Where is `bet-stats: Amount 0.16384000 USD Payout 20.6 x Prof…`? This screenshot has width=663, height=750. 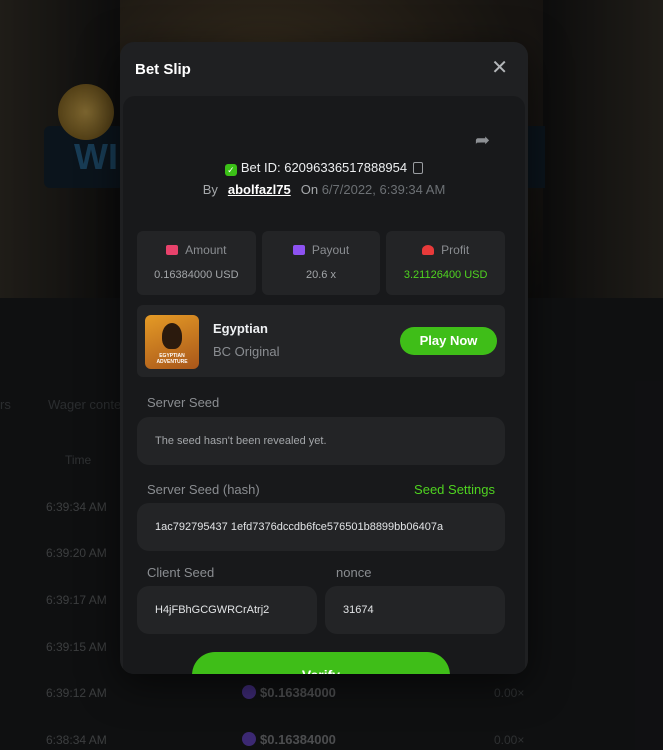
bet-stats: Amount 0.16384000 USD Payout 20.6 x Prof… is located at coordinates (321, 263).